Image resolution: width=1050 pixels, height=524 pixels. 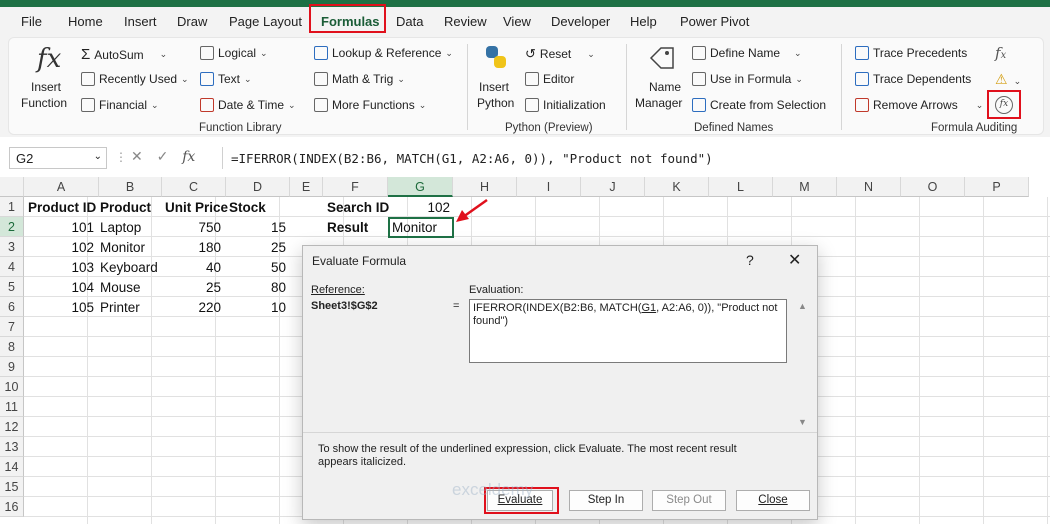 I want to click on more-functions-button: More Functions ⌄, so click(x=370, y=105).